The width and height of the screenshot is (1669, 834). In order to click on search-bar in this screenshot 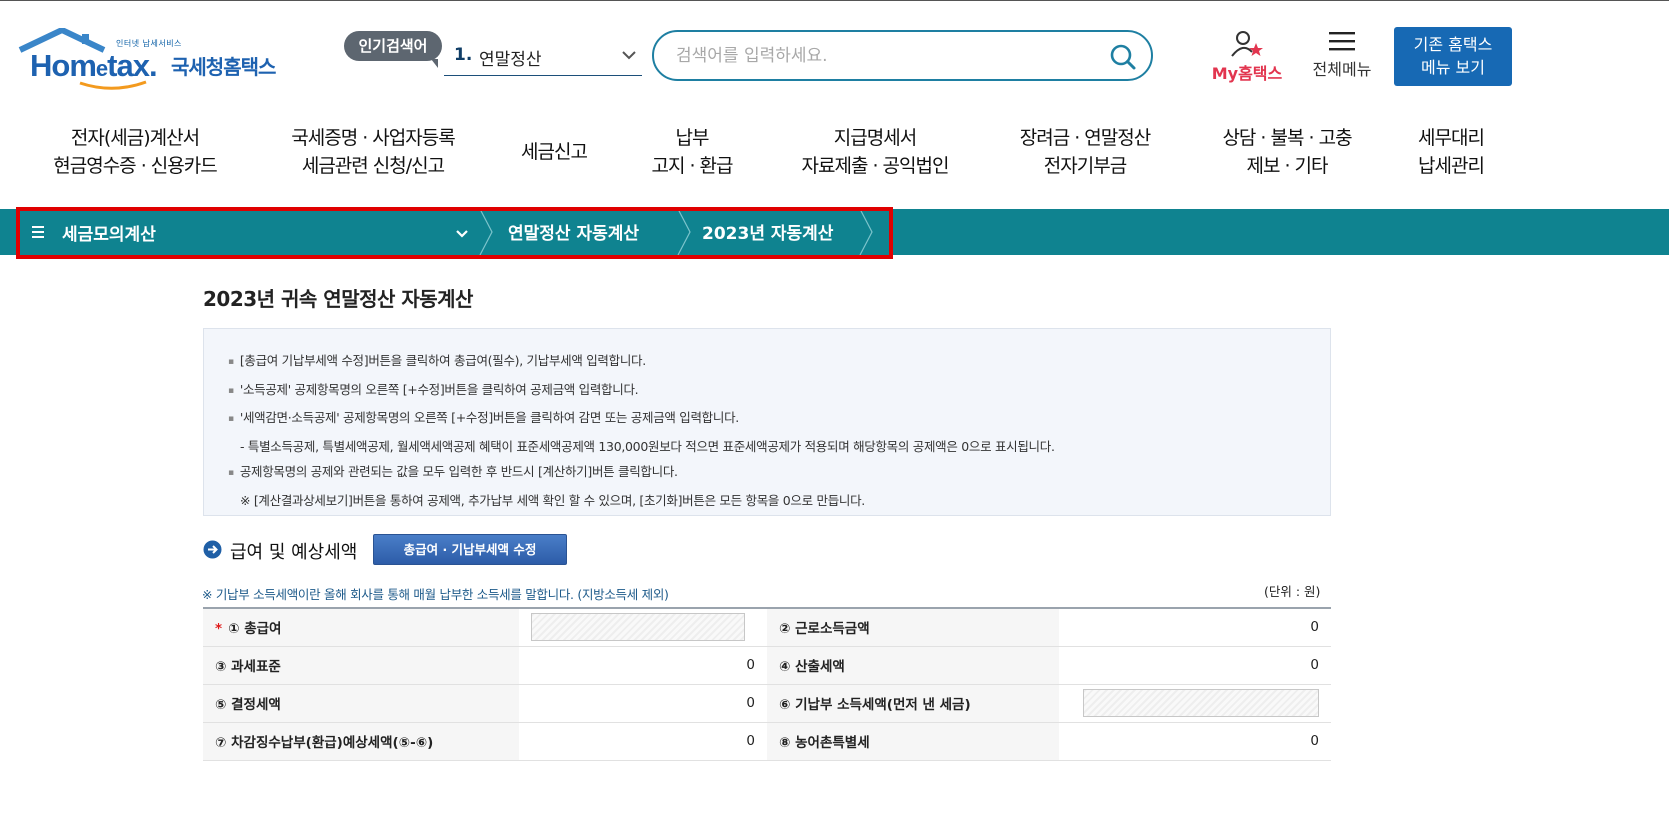, I will do `click(902, 55)`.